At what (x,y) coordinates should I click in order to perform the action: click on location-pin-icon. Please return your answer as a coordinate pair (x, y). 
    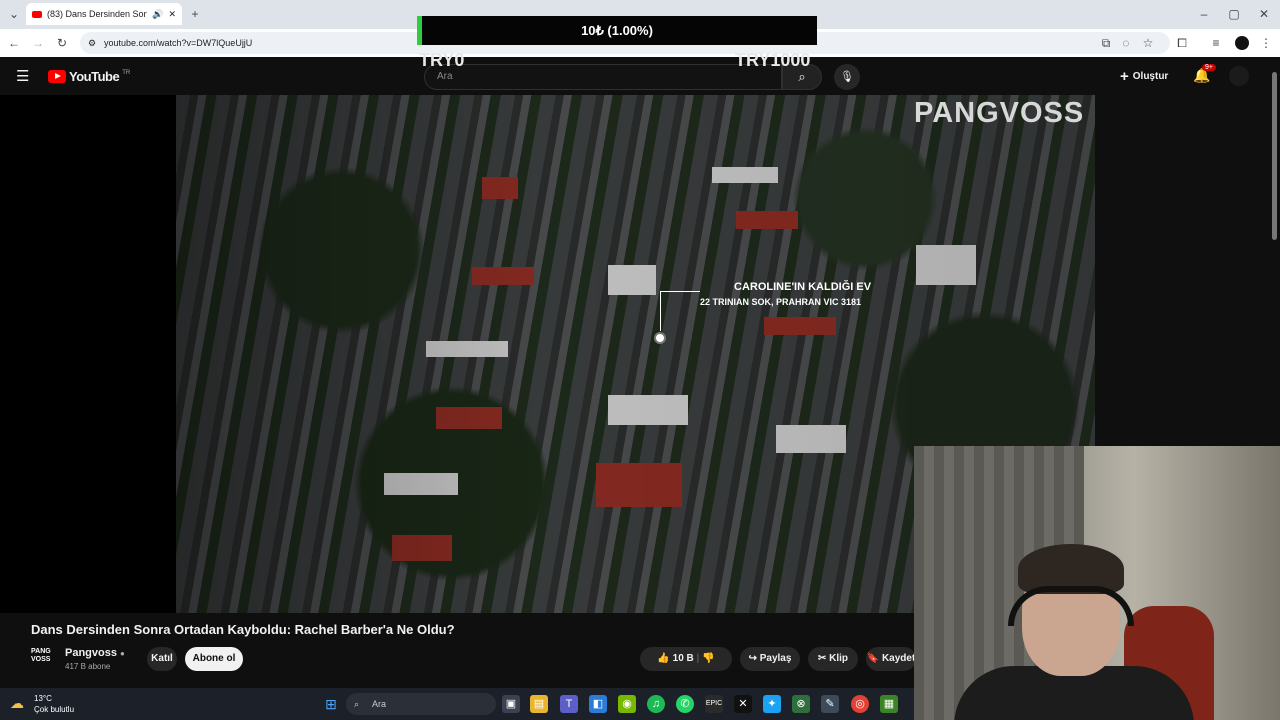
    Looking at the image, I should click on (660, 338).